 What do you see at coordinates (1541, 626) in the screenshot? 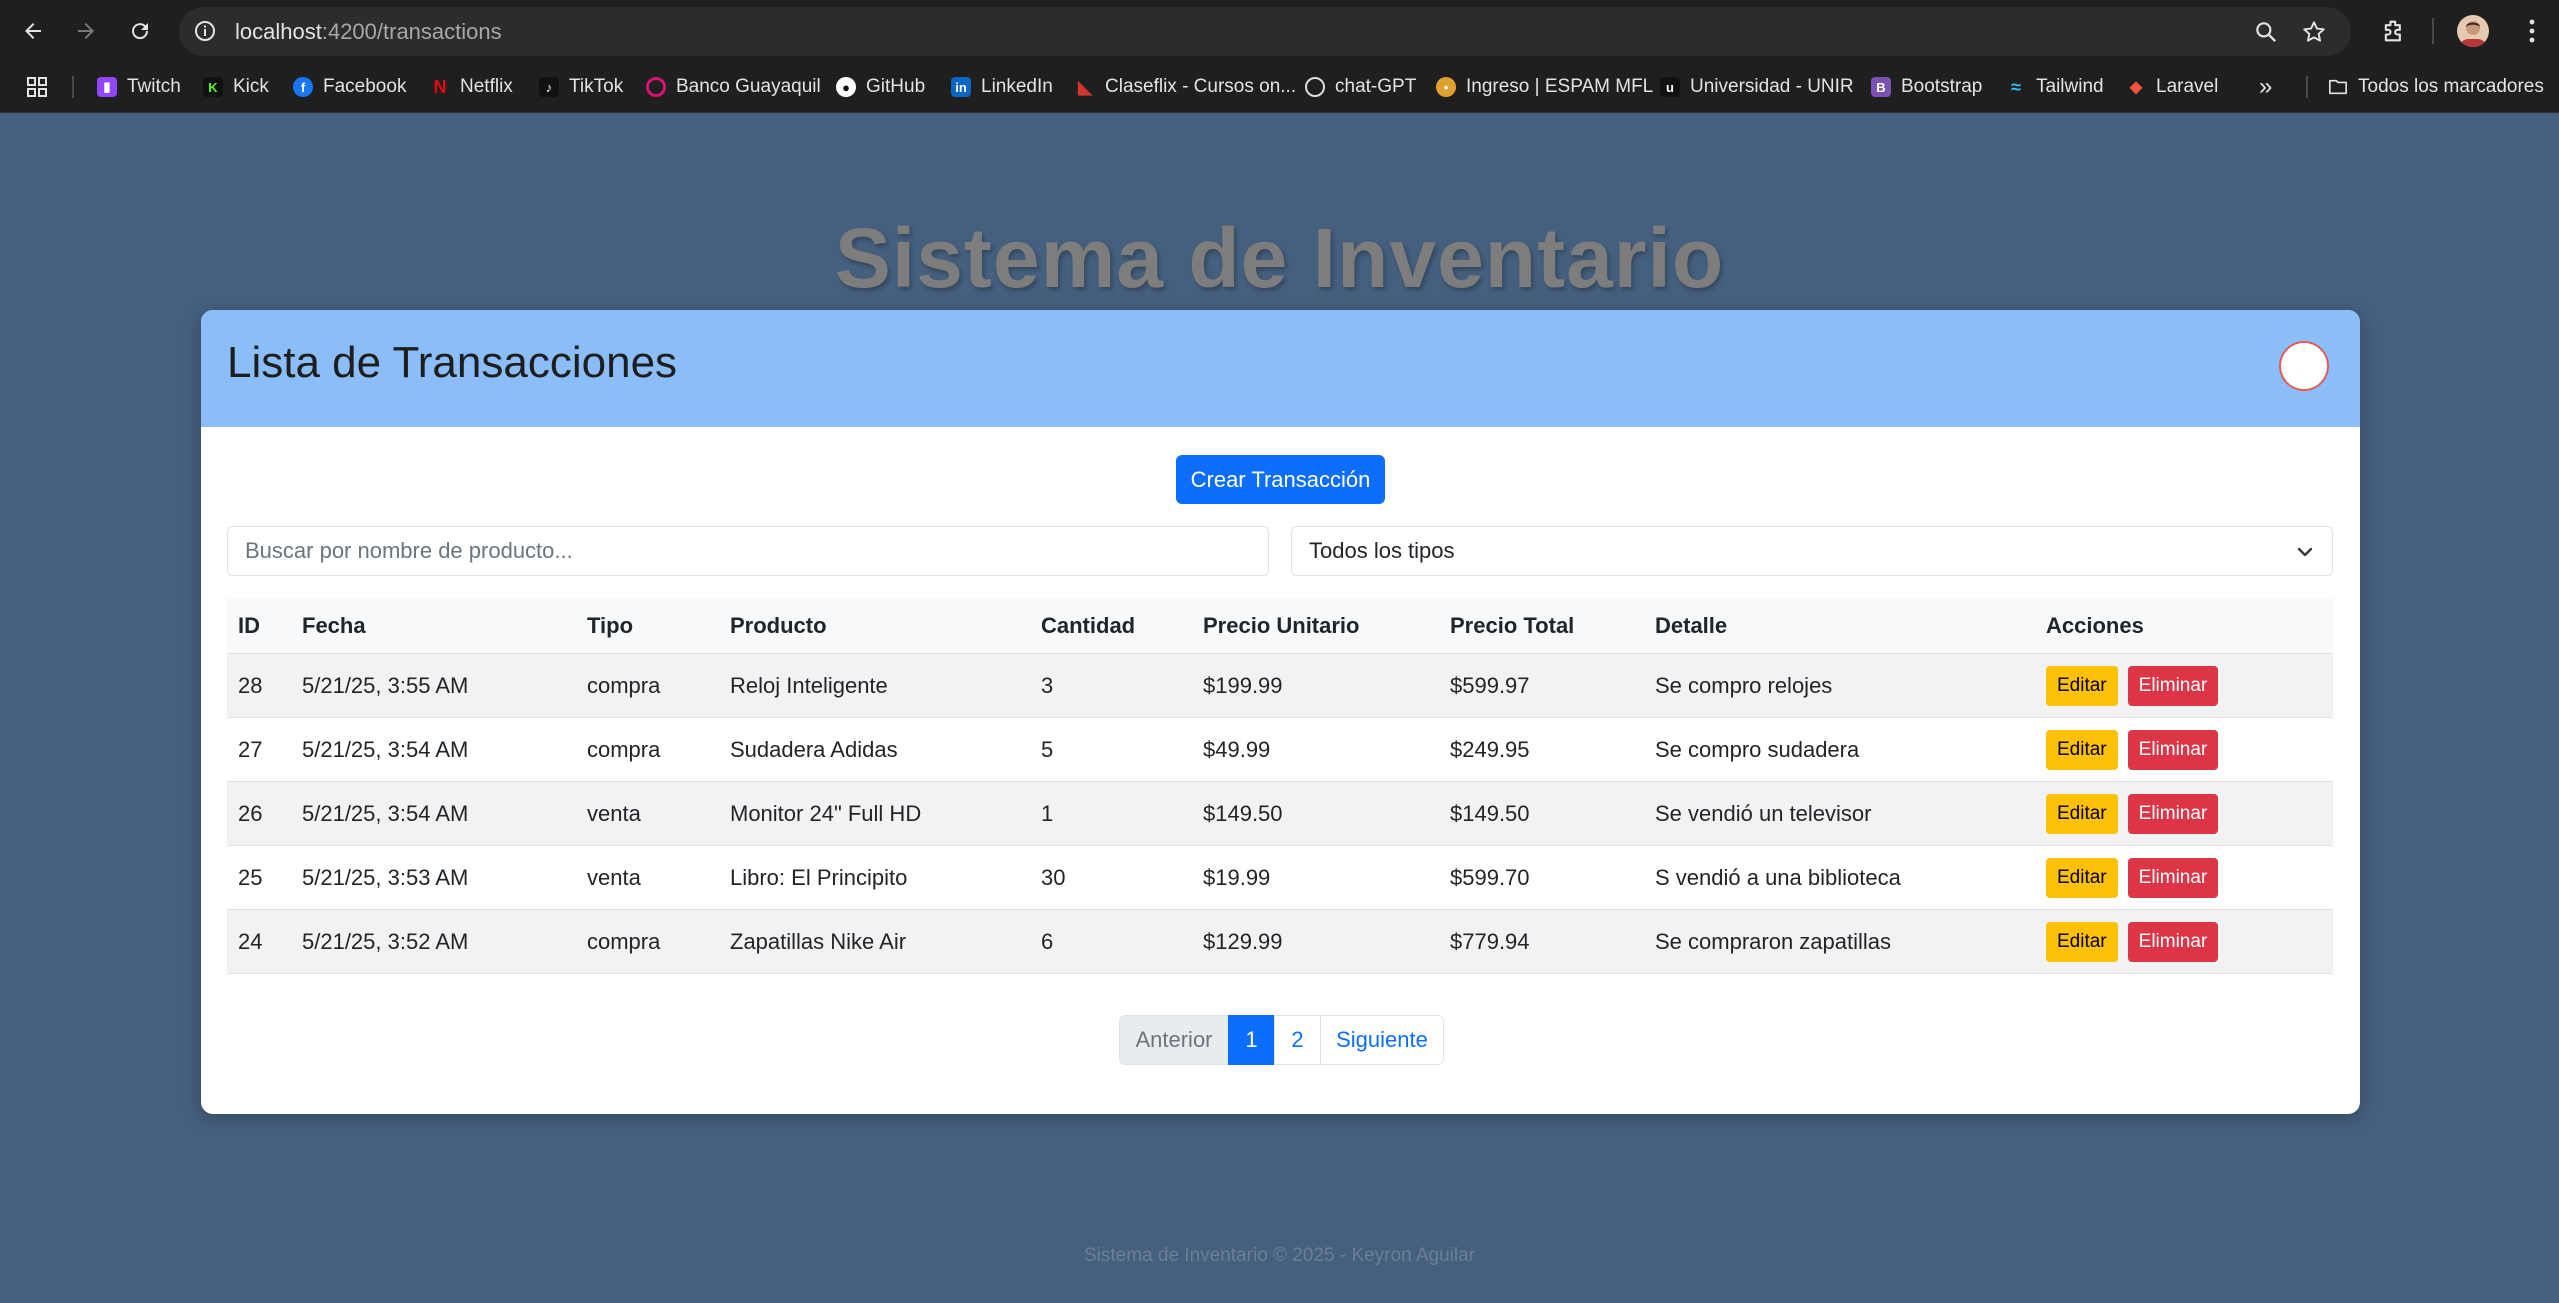
I see `column-header-precio-total: Precio Total` at bounding box center [1541, 626].